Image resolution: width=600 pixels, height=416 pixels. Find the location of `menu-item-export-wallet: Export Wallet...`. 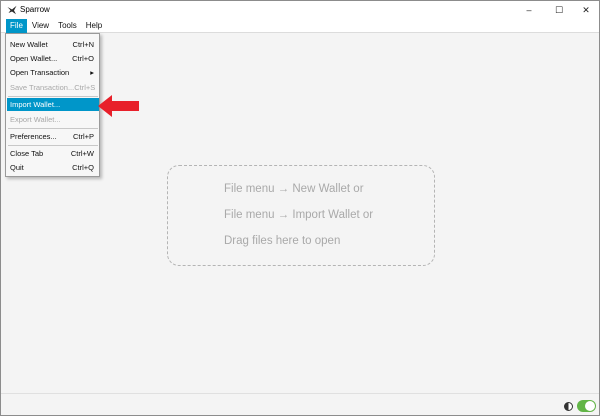

menu-item-export-wallet: Export Wallet... is located at coordinates (53, 119).